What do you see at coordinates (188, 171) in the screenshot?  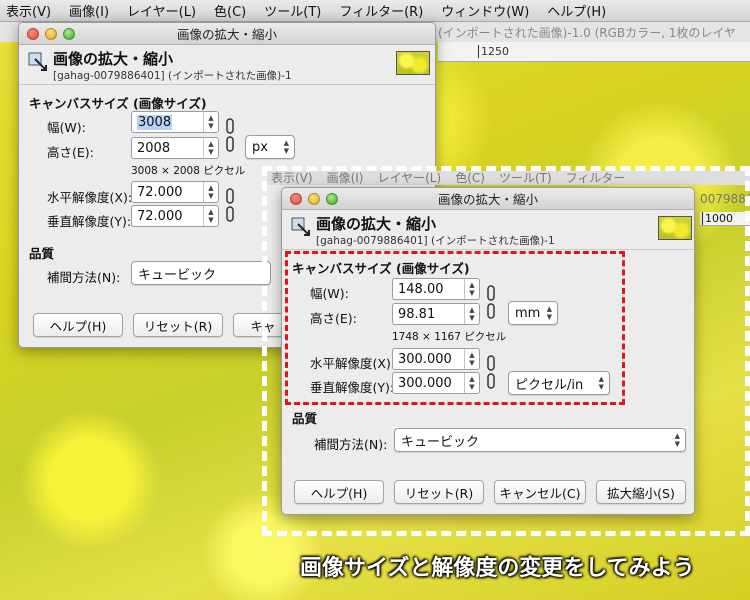 I see `pixel-size-note: 3008 × 2008 ピクセル` at bounding box center [188, 171].